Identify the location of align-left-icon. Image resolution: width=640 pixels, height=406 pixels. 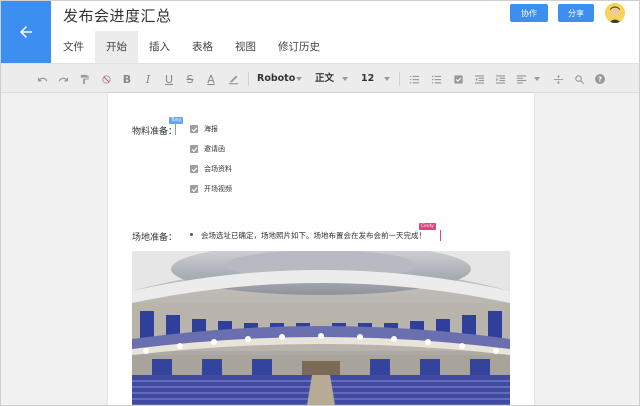
(521, 79).